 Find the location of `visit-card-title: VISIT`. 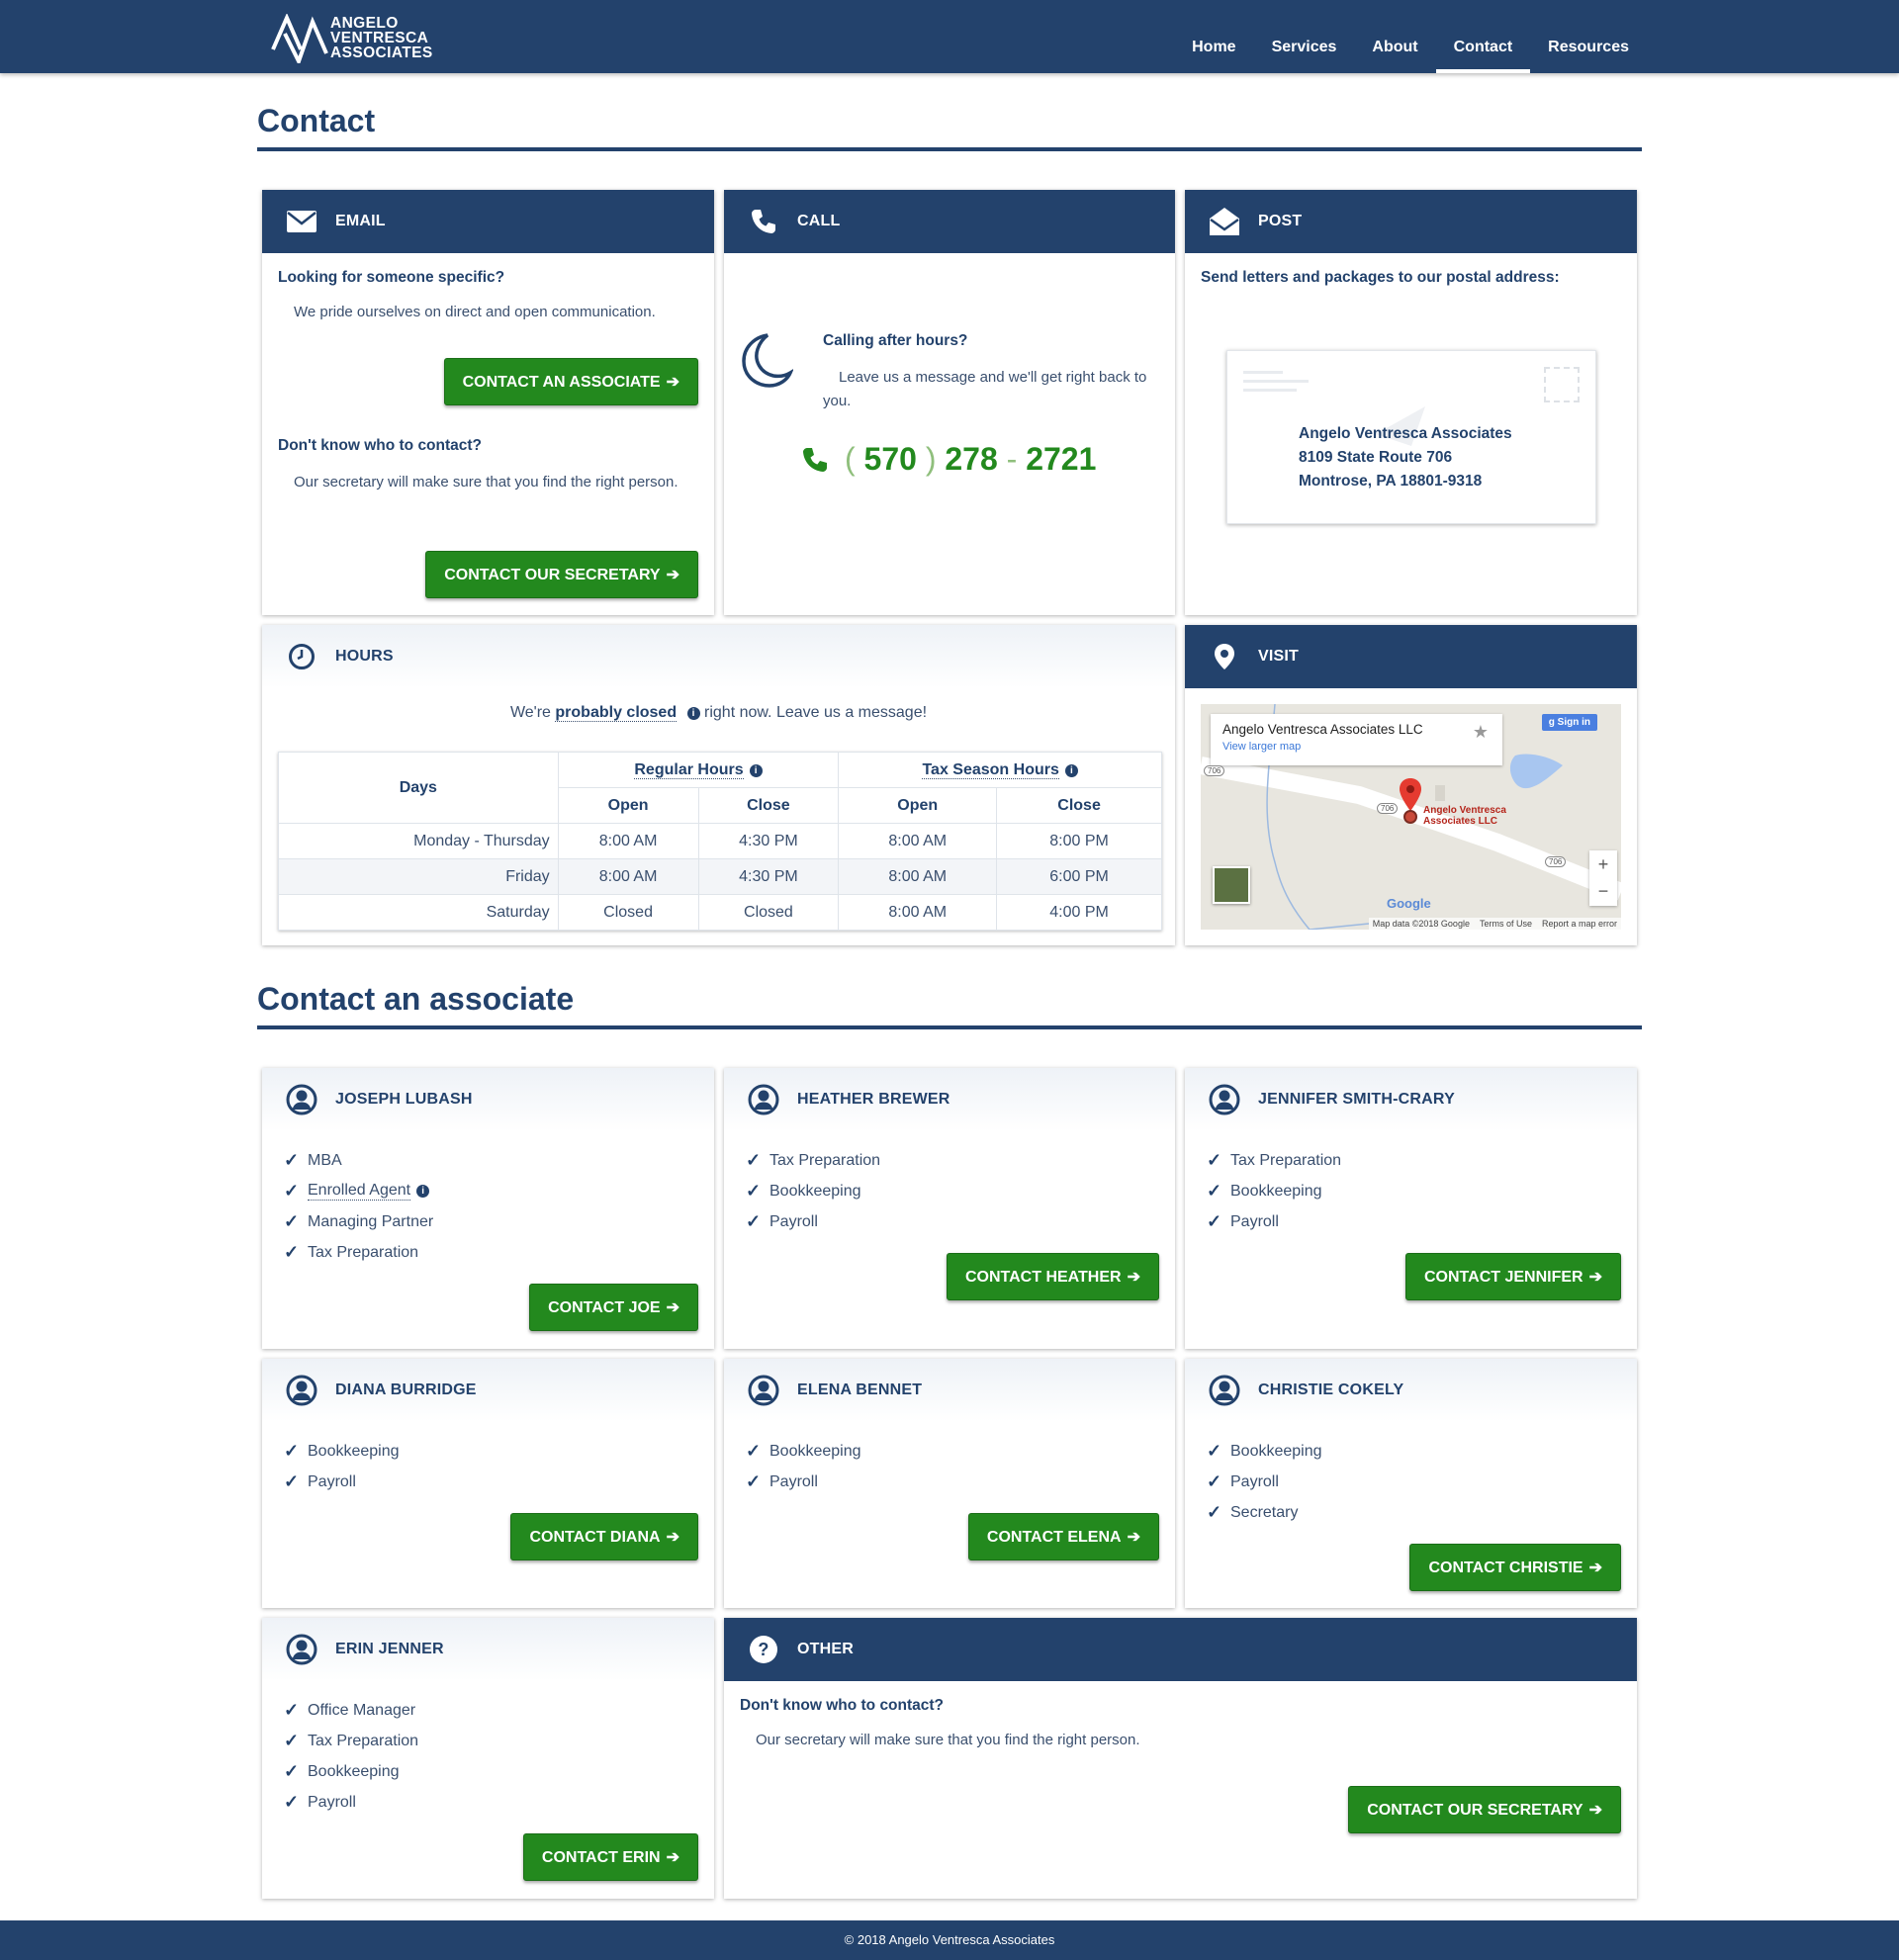

visit-card-title: VISIT is located at coordinates (1279, 656).